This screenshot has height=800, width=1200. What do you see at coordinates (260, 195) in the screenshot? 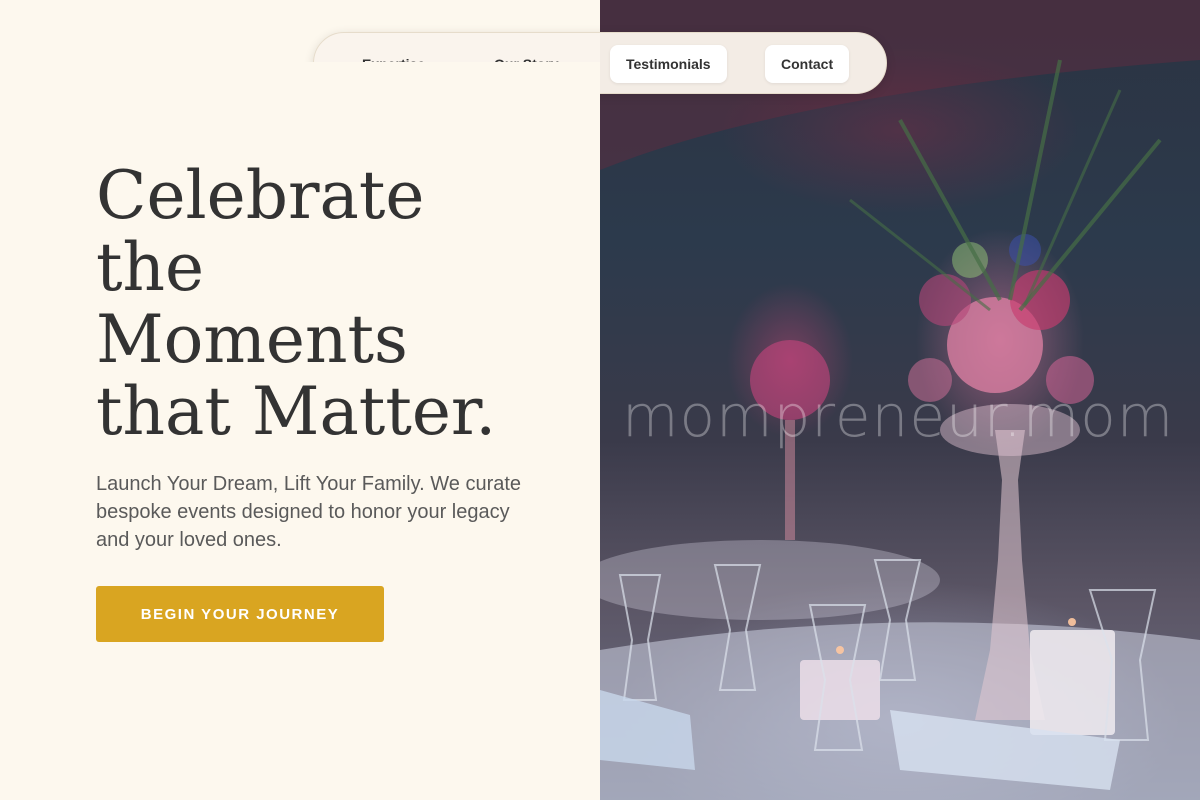
I see `headline-line-1: Celebrate` at bounding box center [260, 195].